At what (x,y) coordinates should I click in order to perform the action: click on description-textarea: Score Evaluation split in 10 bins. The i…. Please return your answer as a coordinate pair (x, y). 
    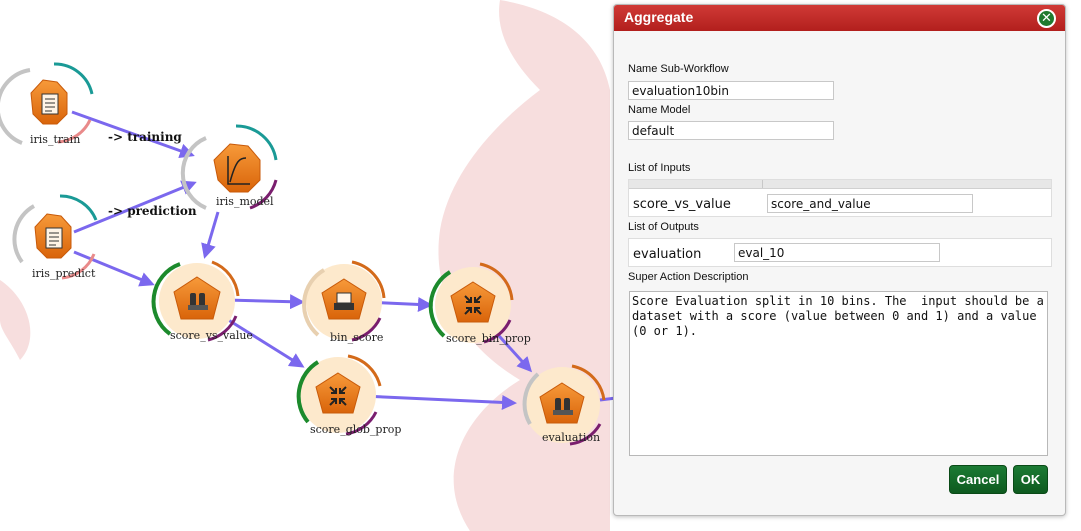
    Looking at the image, I should click on (838, 373).